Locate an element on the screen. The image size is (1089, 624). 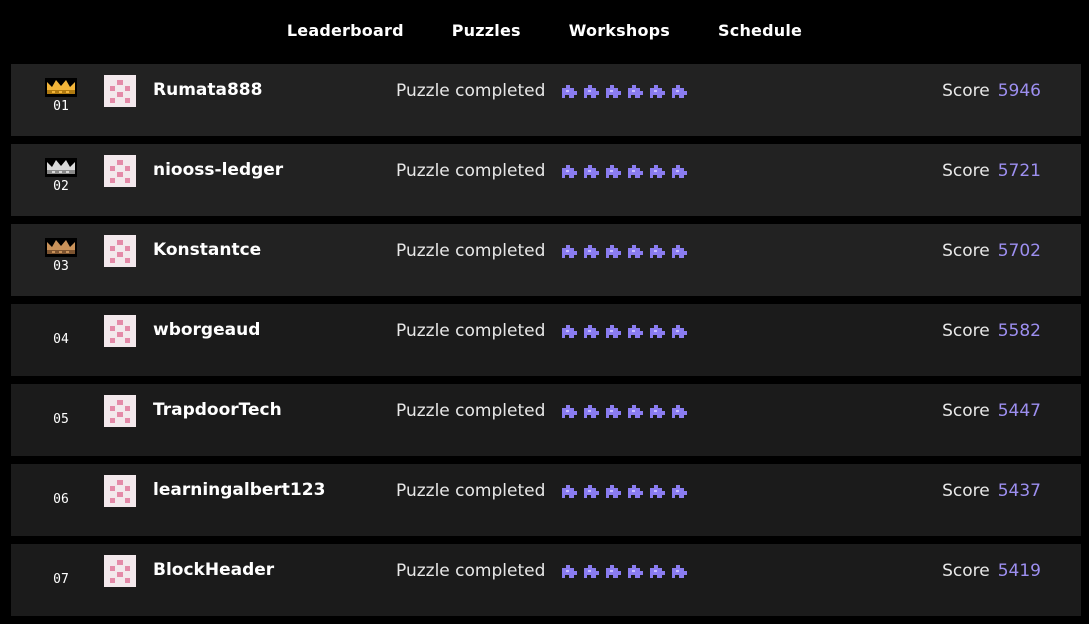
rank-number: 02 is located at coordinates (61, 186).